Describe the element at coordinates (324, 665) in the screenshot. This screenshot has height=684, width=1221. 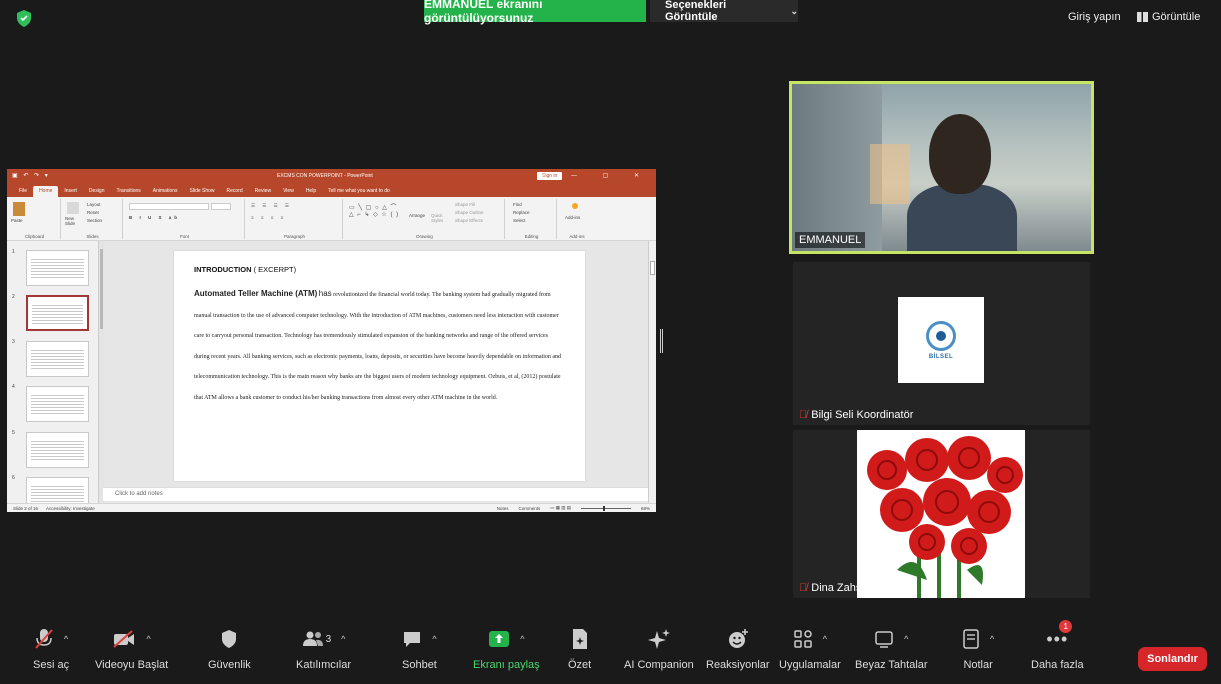
I see `participants-label: Katılımcılar` at that location.